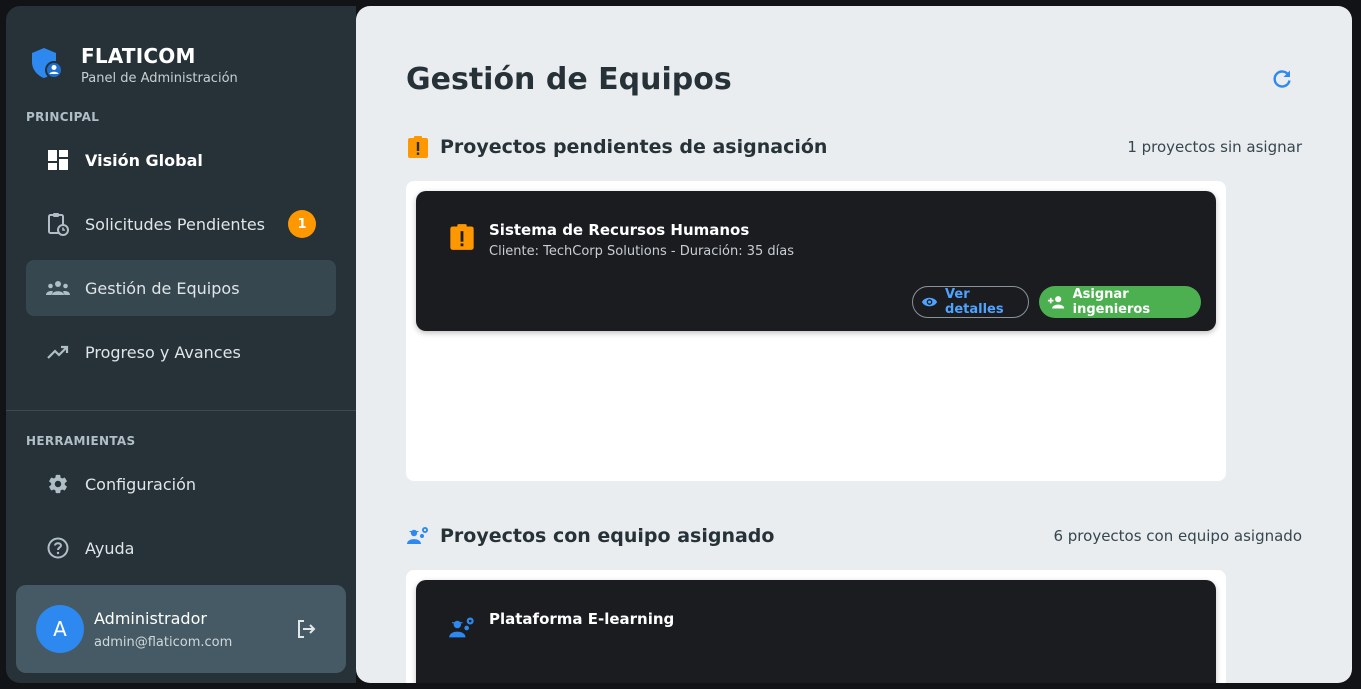  Describe the element at coordinates (1177, 536) in the screenshot. I see `assigned-count-text: 6 proyectos con equipo asignado` at that location.